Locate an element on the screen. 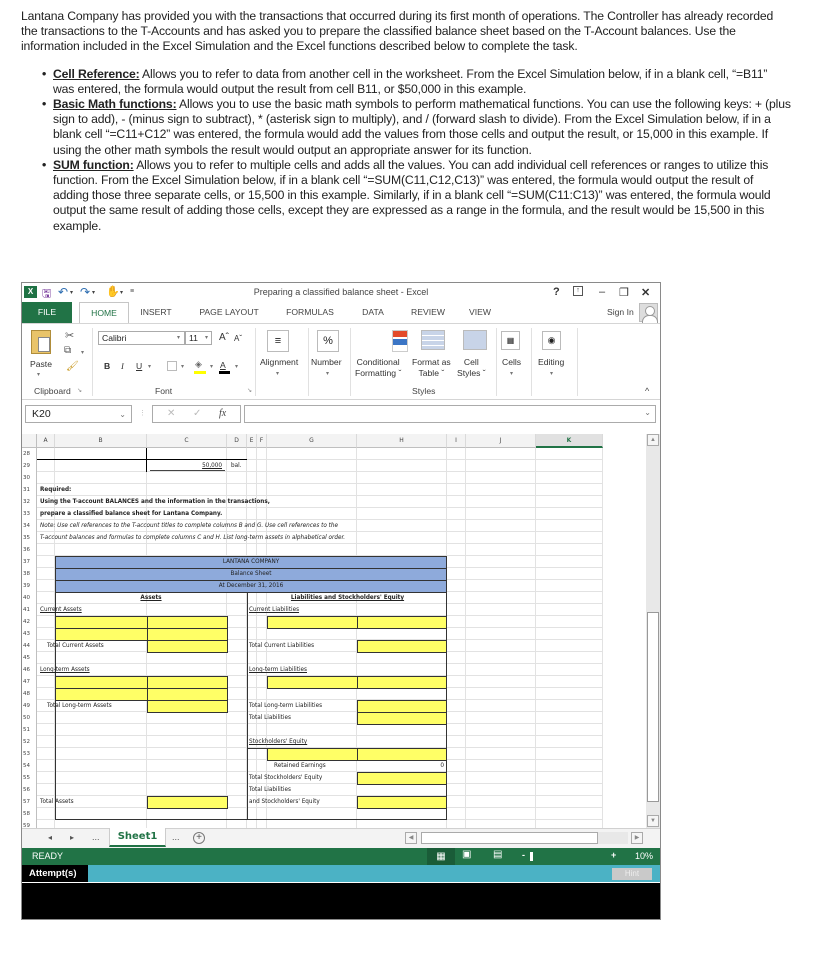  drag-handle-icon: ⋮ is located at coordinates (142, 413).